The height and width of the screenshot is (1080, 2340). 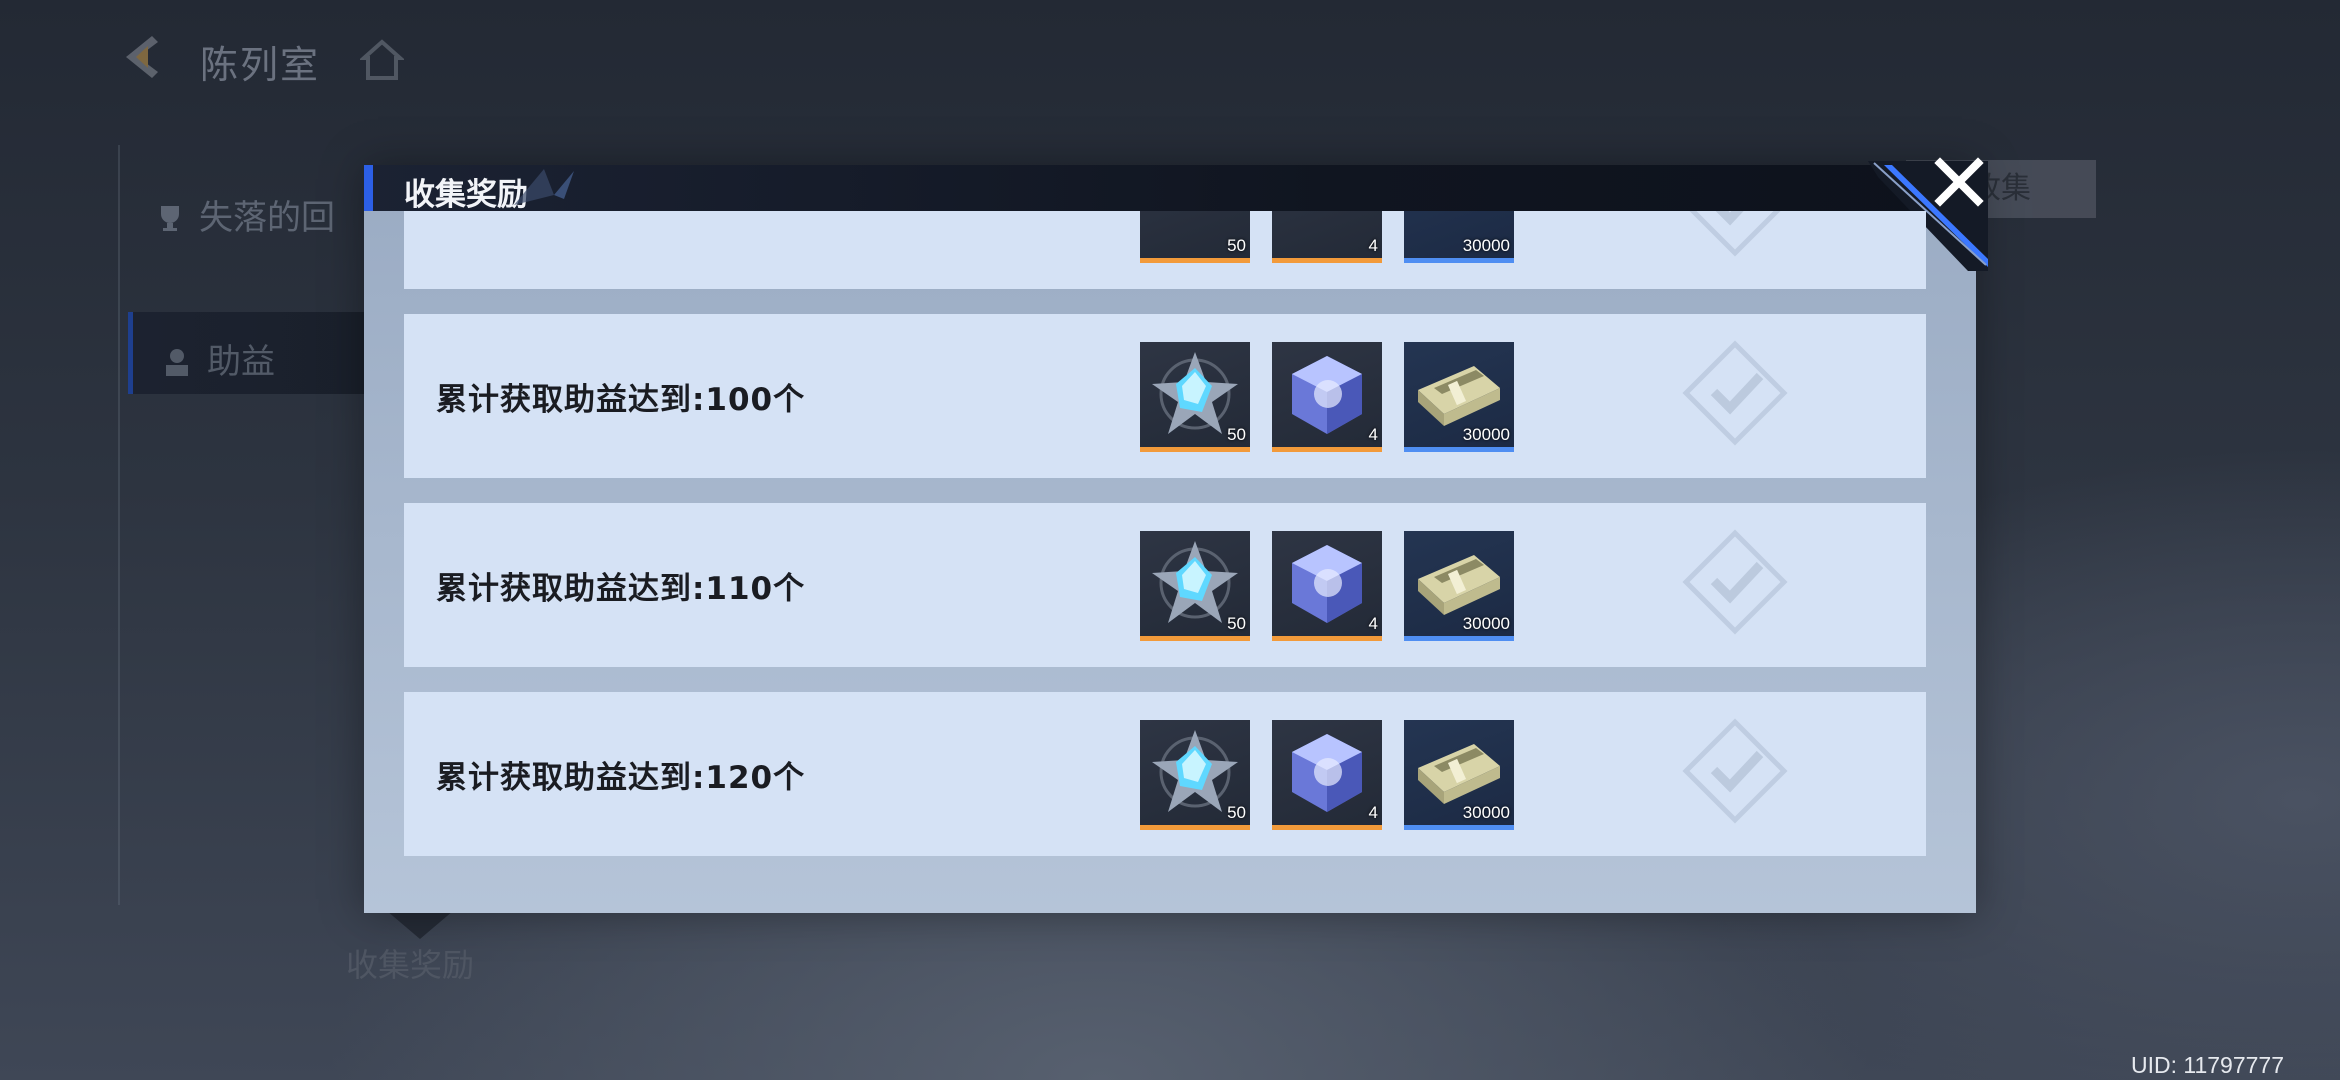 What do you see at coordinates (1170, 189) in the screenshot?
I see `modal-header: 收集奖励` at bounding box center [1170, 189].